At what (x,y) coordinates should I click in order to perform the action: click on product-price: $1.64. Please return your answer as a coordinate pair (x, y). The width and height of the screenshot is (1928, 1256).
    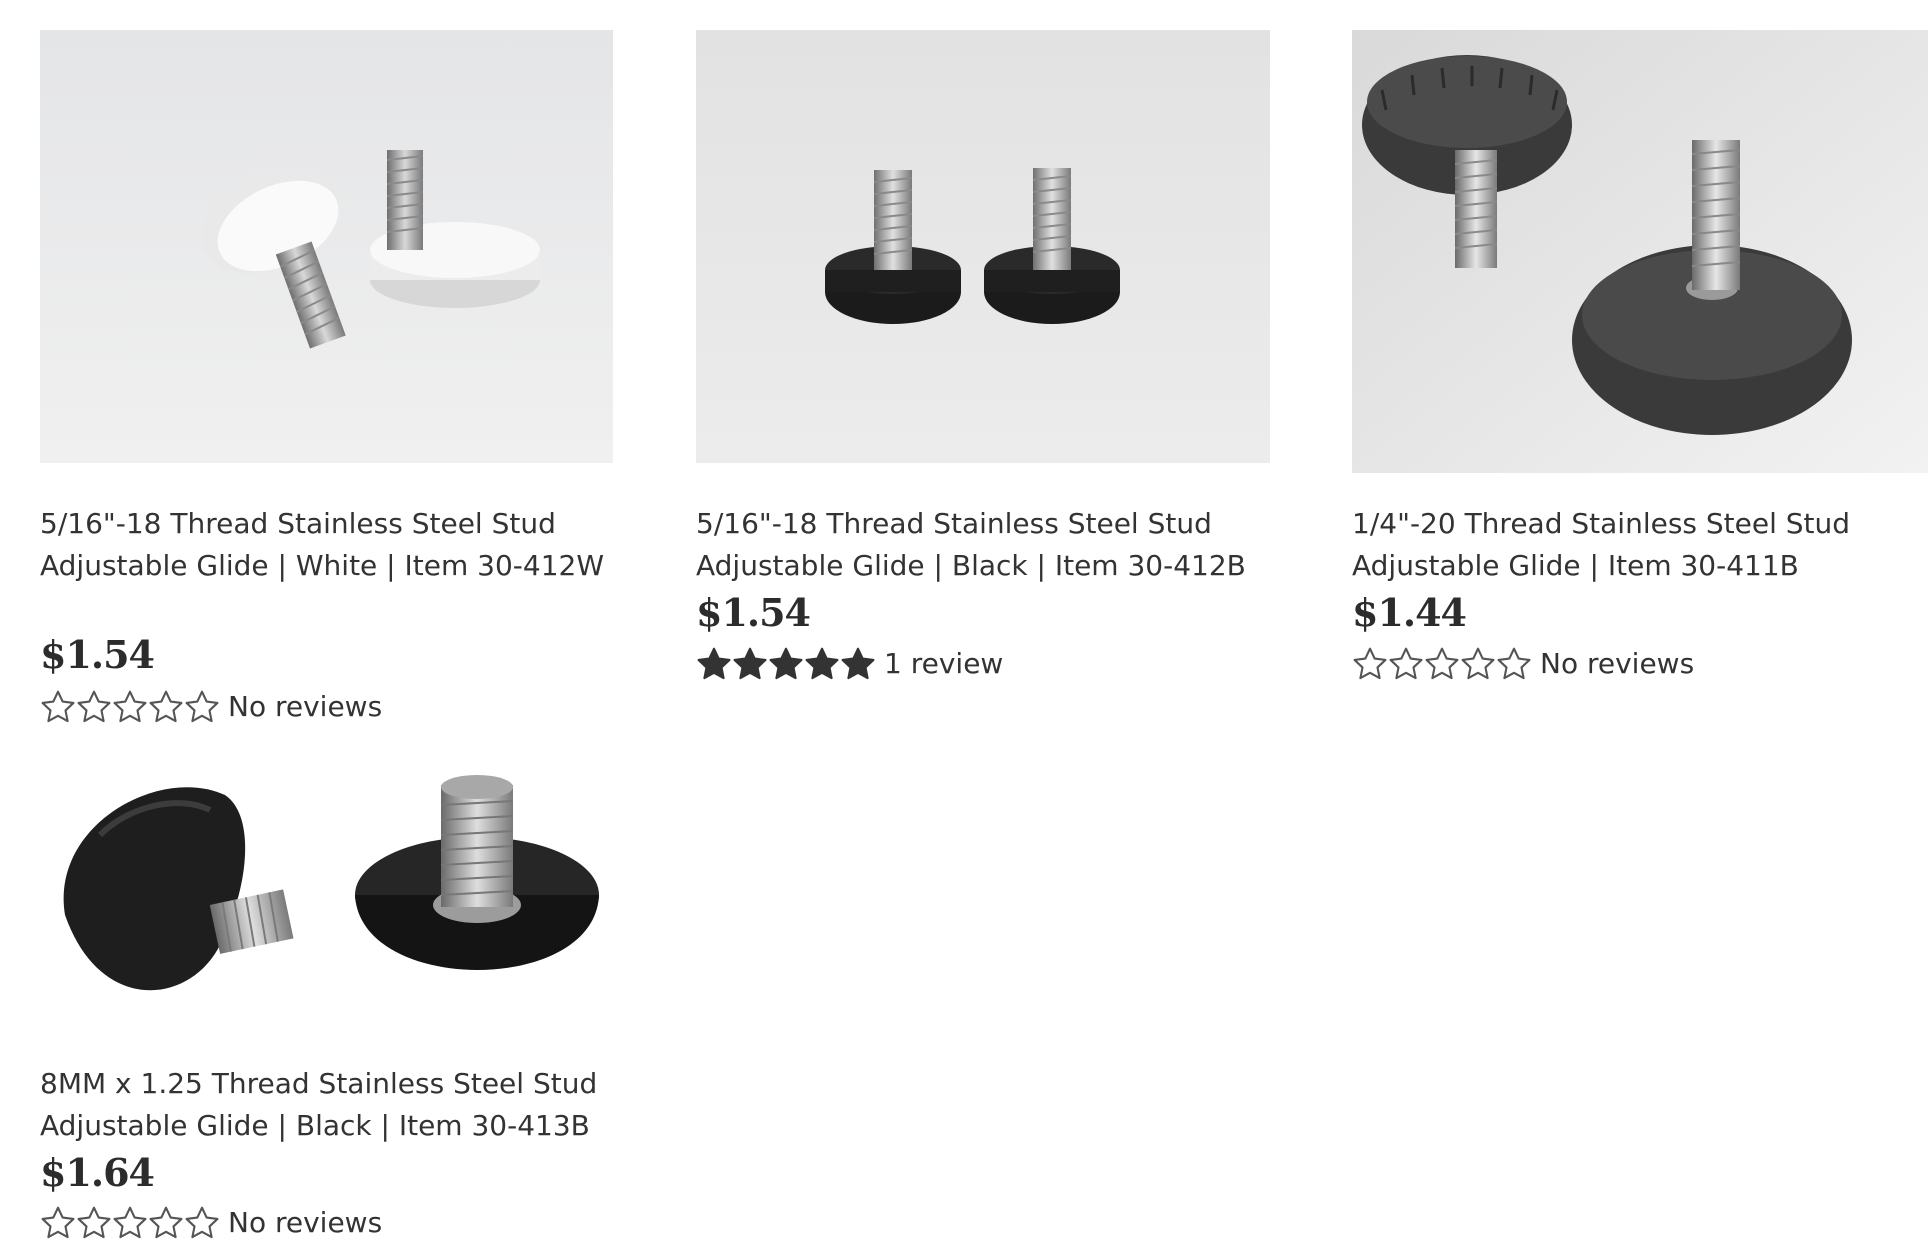
    Looking at the image, I should click on (97, 1172).